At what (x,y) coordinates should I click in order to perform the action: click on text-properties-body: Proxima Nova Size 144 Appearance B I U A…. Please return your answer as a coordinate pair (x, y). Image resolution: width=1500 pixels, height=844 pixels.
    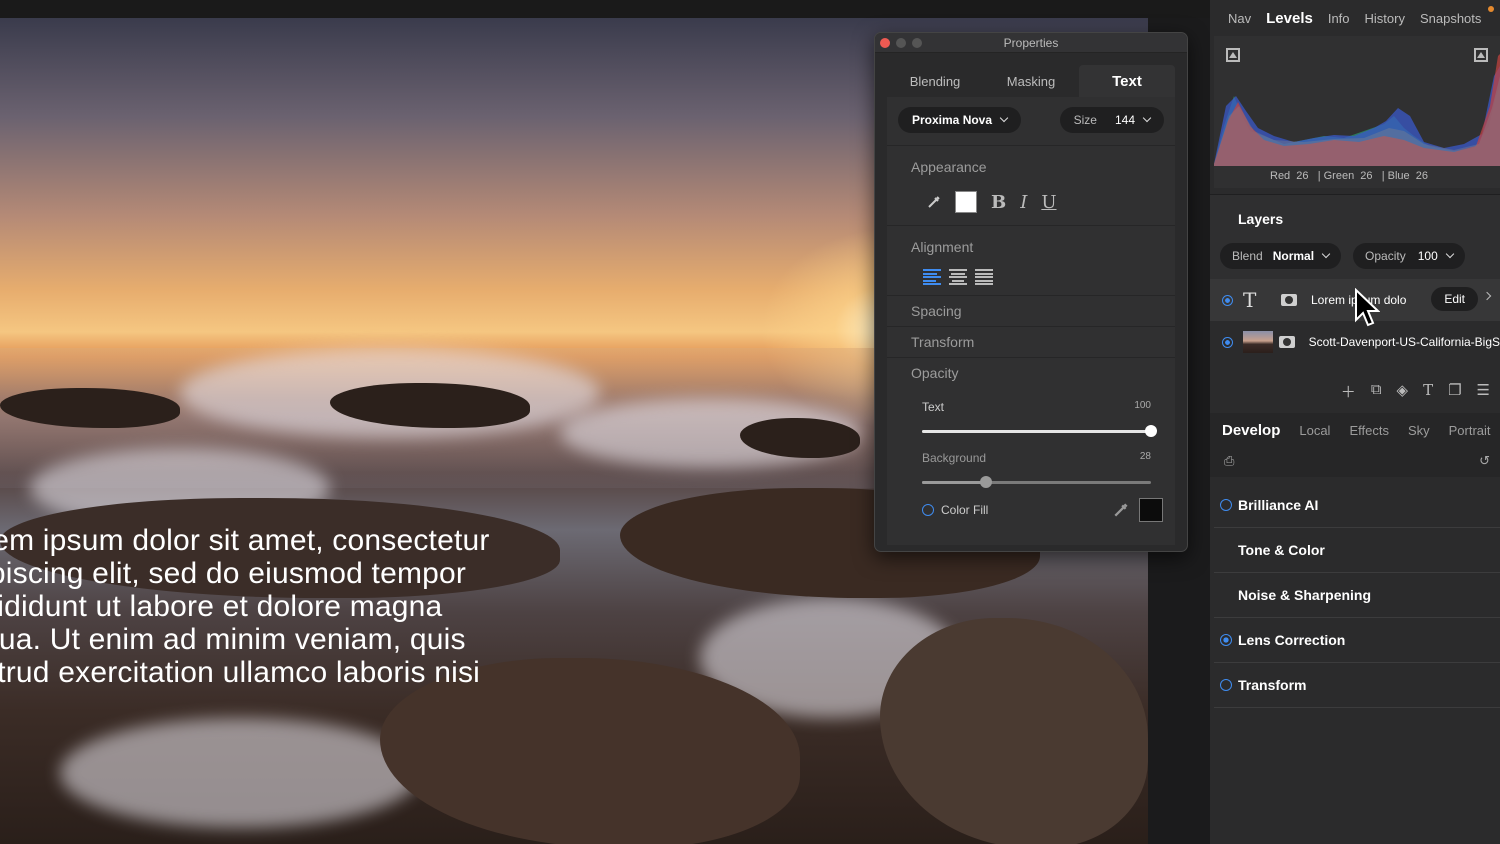
    Looking at the image, I should click on (1031, 321).